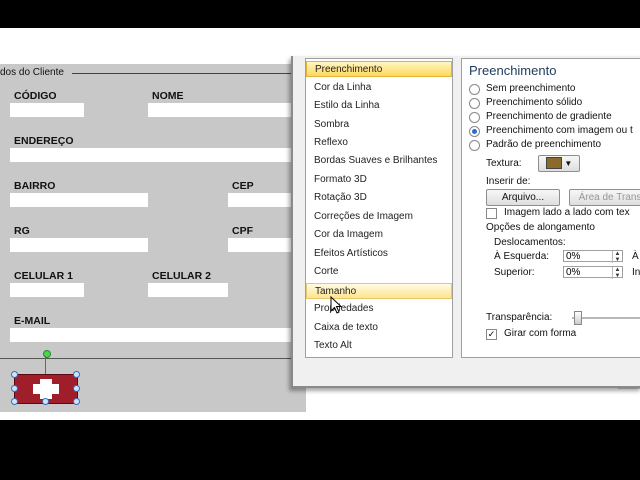 This screenshot has height=480, width=640. Describe the element at coordinates (513, 70) in the screenshot. I see `panel-title: Preenchimento` at that location.